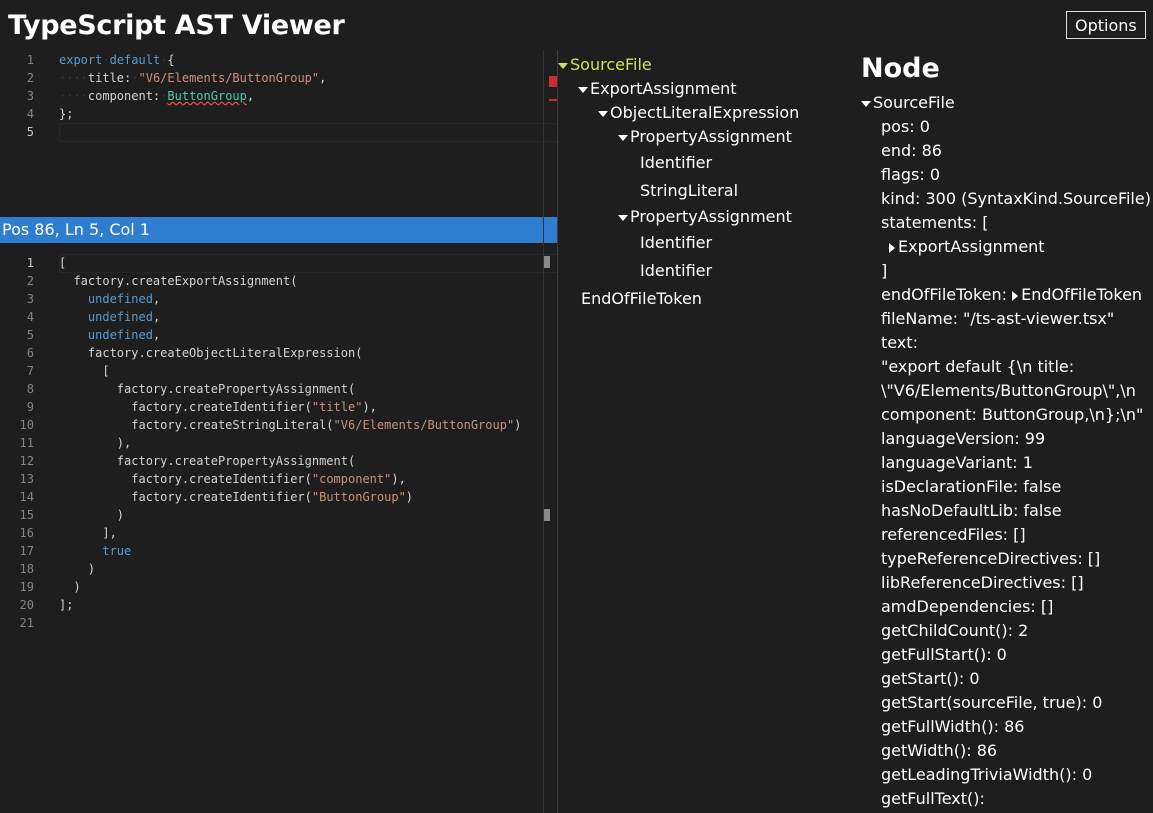 The width and height of the screenshot is (1153, 813). Describe the element at coordinates (955, 630) in the screenshot. I see `node-property-text: getChildCount(): 2` at that location.